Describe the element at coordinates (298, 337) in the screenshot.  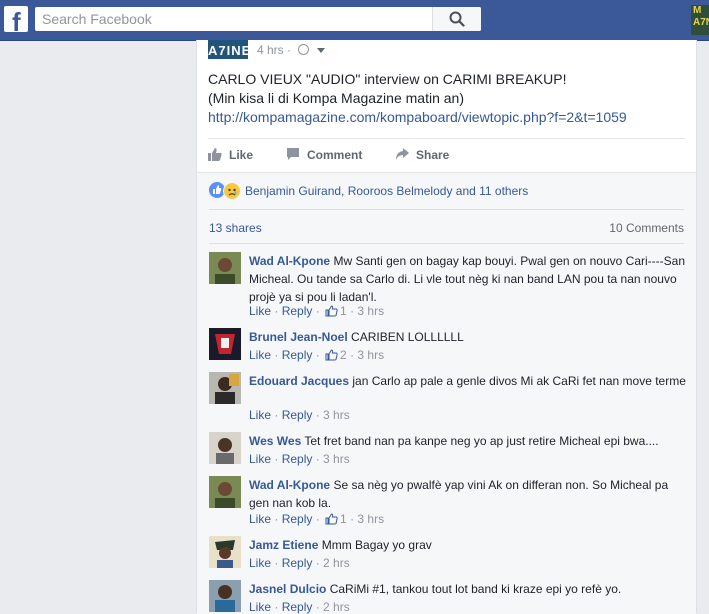
I see `comment-author: Brunel Jean-Noel` at that location.